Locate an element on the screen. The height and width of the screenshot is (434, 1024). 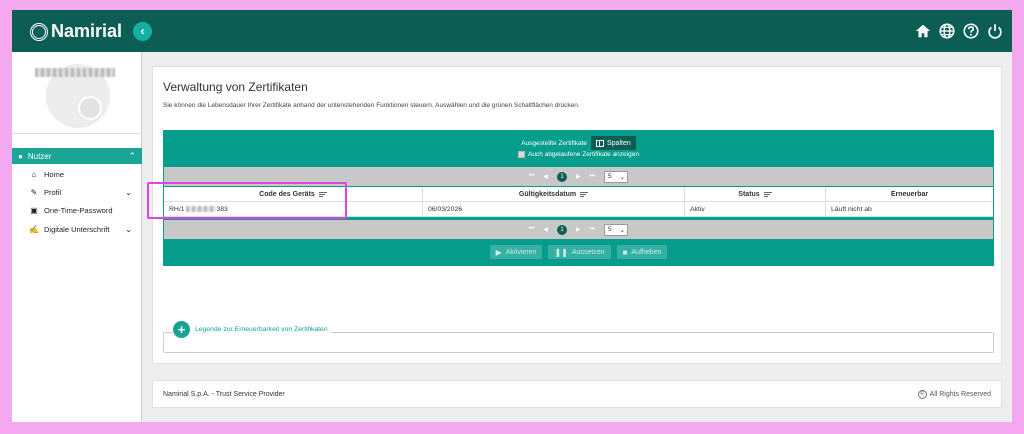
avatar-badge is located at coordinates (90, 108).